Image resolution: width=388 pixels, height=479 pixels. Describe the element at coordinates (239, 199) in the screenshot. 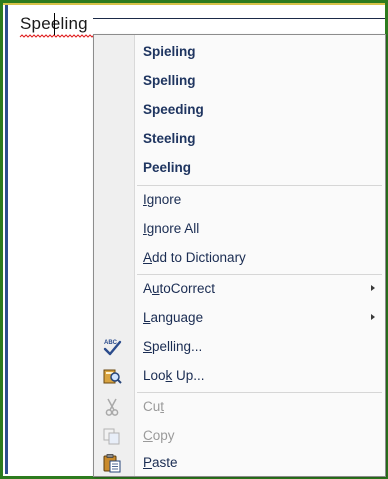

I see `menu-item-ignore: Ignore` at that location.